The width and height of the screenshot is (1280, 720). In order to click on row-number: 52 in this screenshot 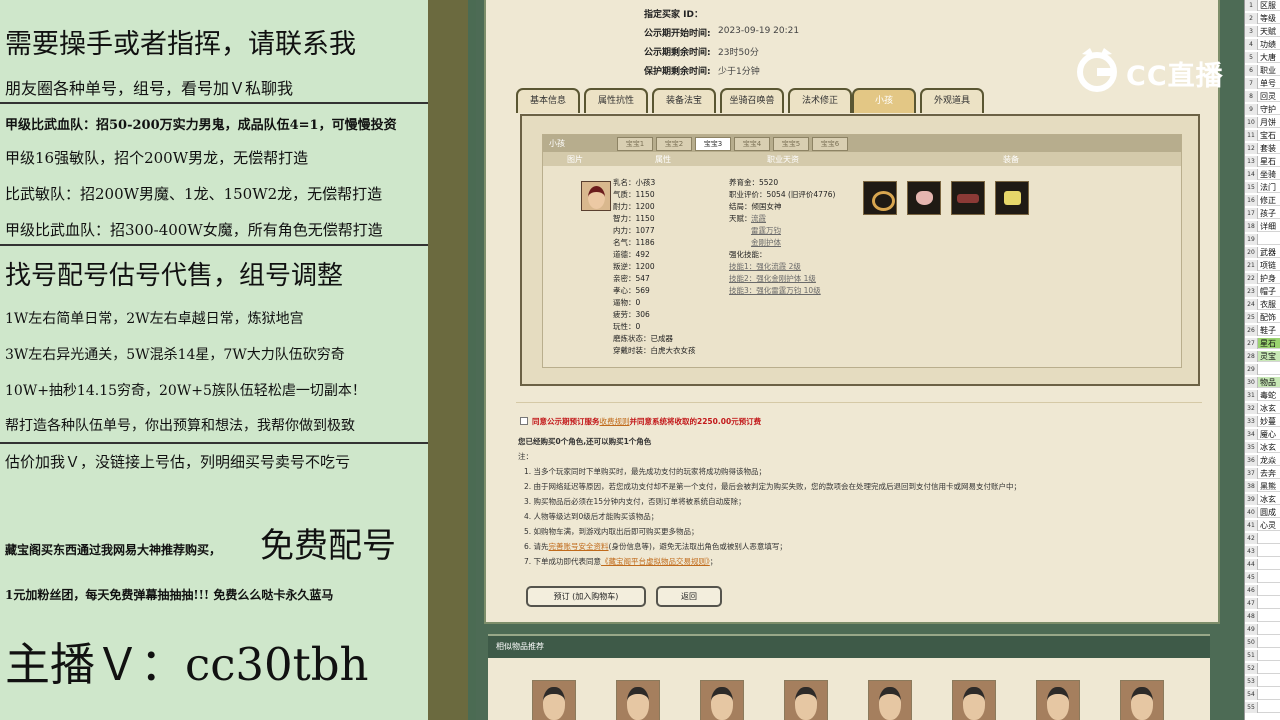, I will do `click(1251, 668)`.